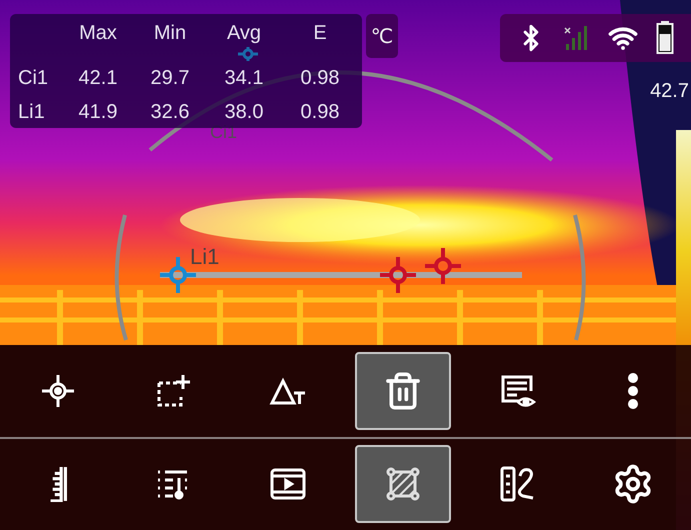  I want to click on signal-icon, so click(576, 38).